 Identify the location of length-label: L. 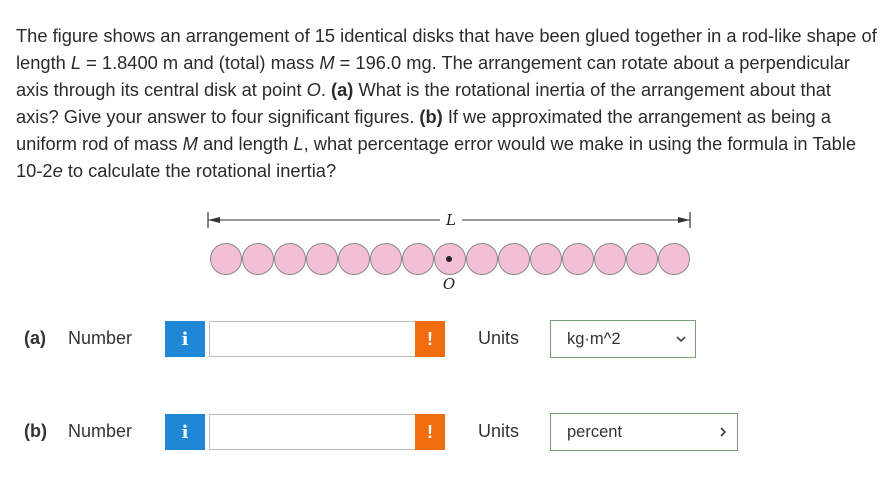
(450, 220).